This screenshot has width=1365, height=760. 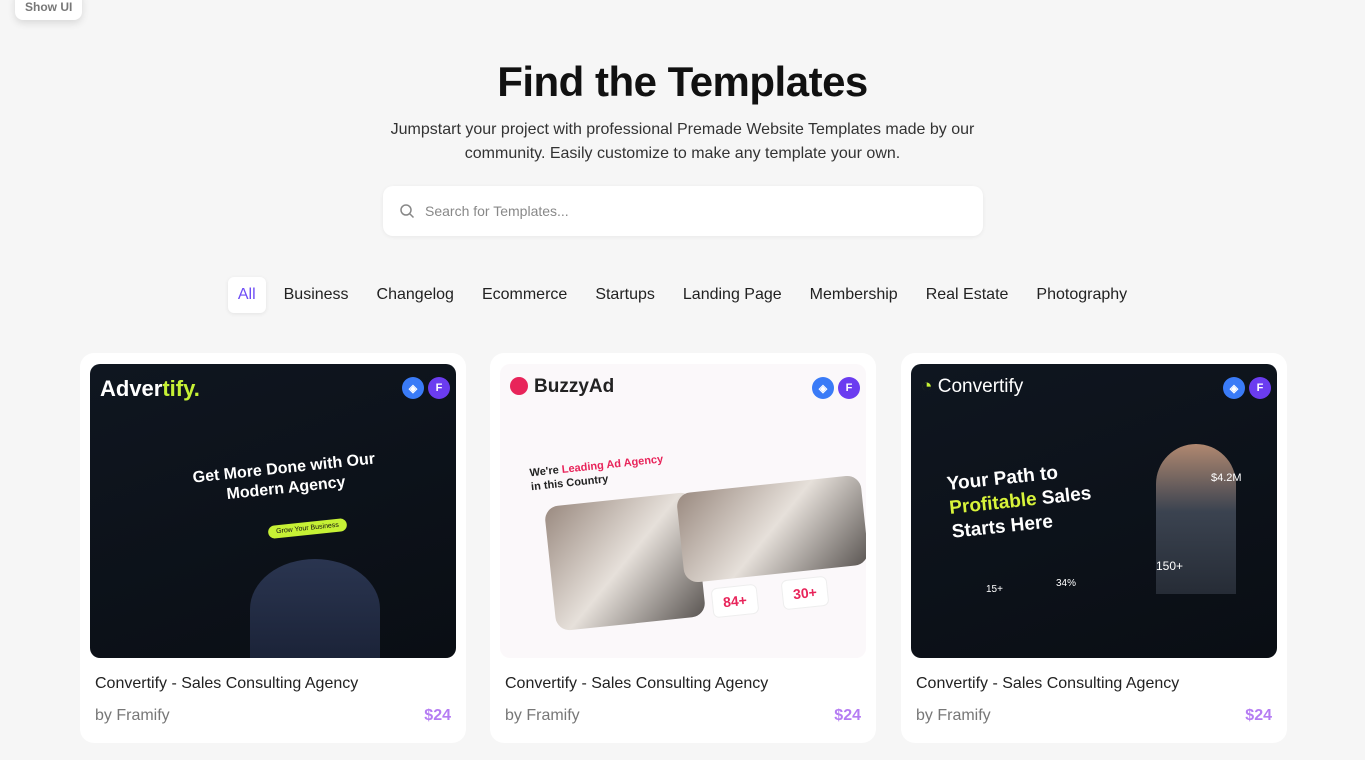 What do you see at coordinates (732, 295) in the screenshot?
I see `tab-landing-page: Landing Page` at bounding box center [732, 295].